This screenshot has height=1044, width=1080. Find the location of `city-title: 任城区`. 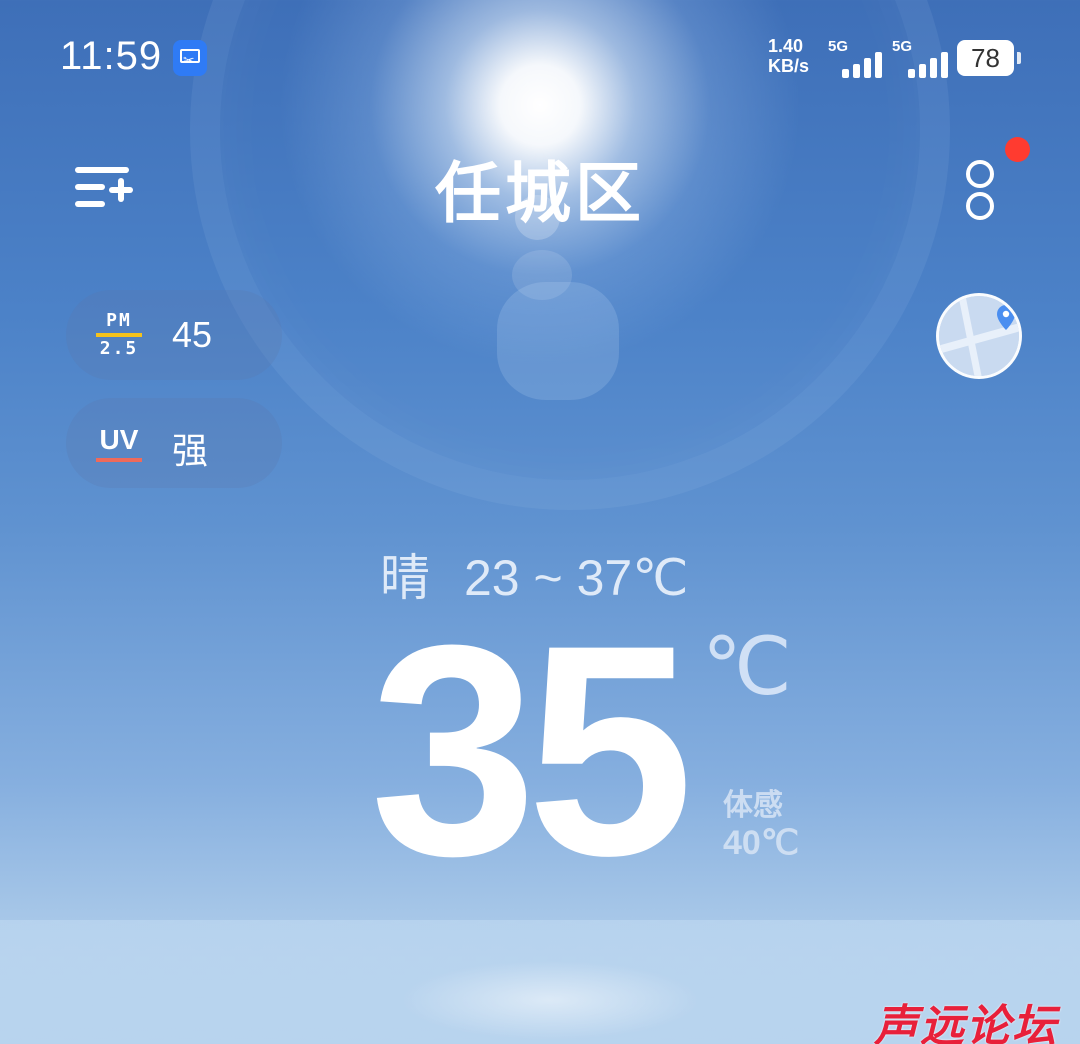

city-title: 任城区 is located at coordinates (540, 188).